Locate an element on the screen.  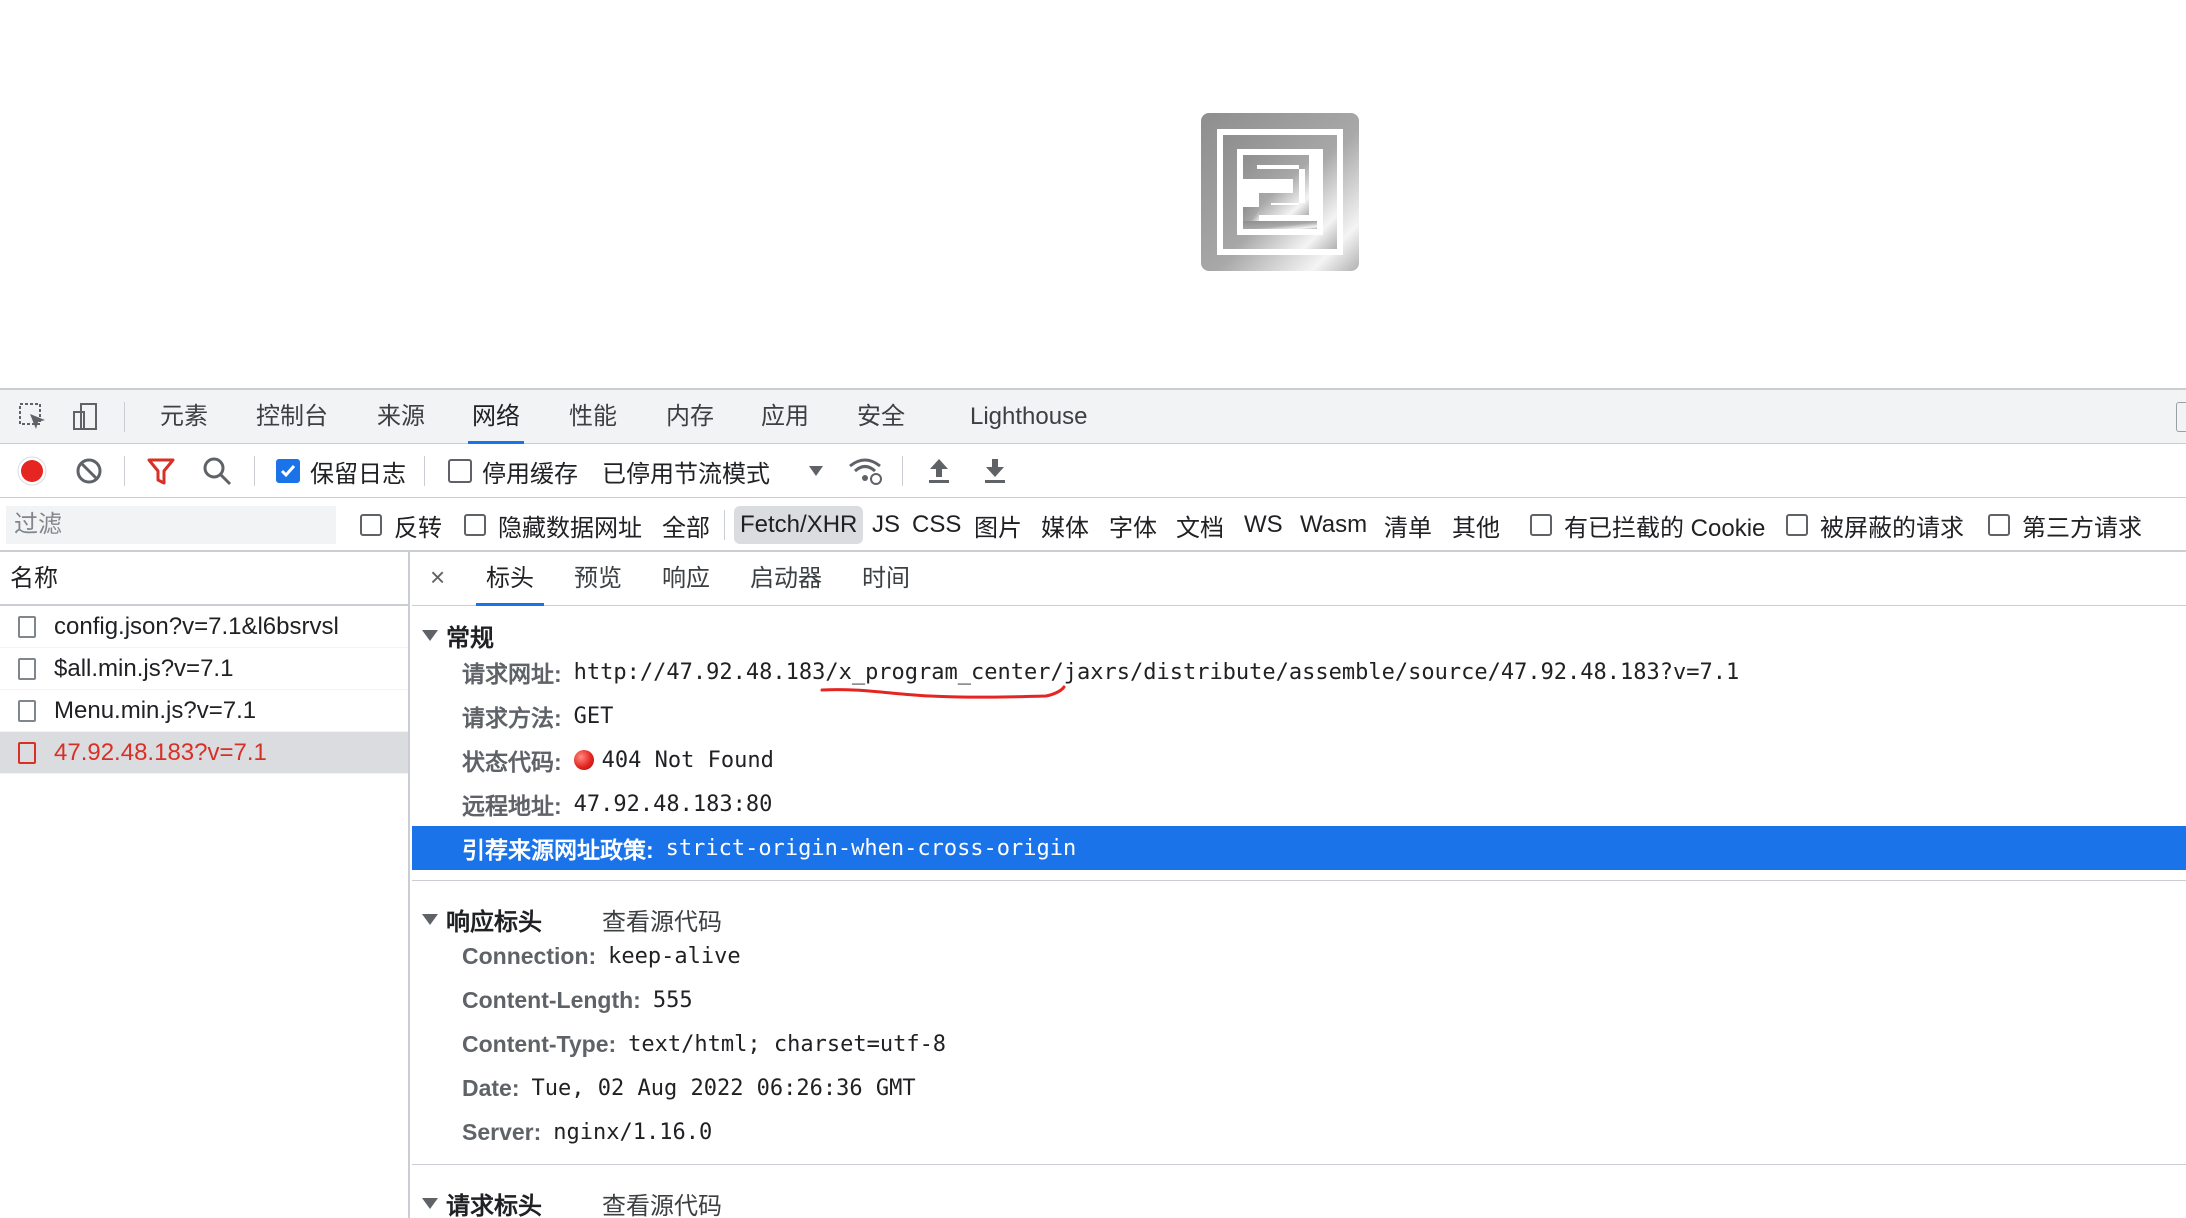
clear-icon is located at coordinates (89, 471).